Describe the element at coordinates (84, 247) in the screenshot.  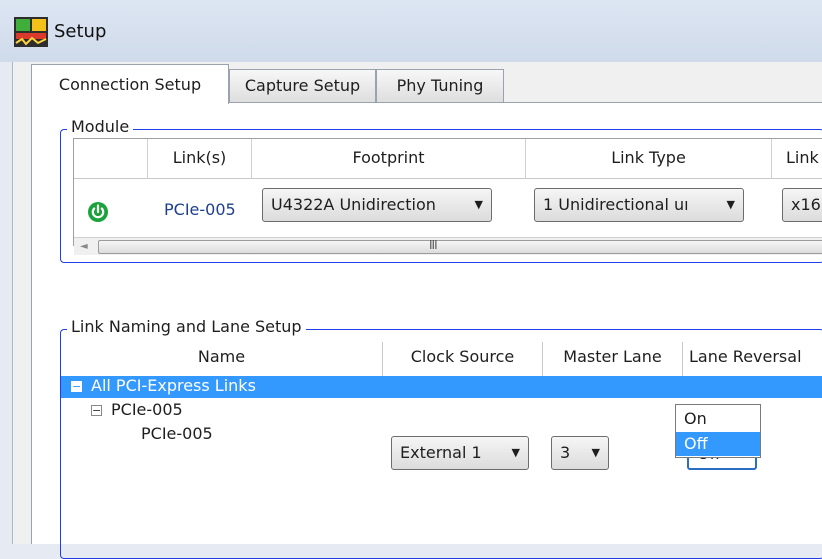
I see `scroll-left-arrow-icon: ◄` at that location.